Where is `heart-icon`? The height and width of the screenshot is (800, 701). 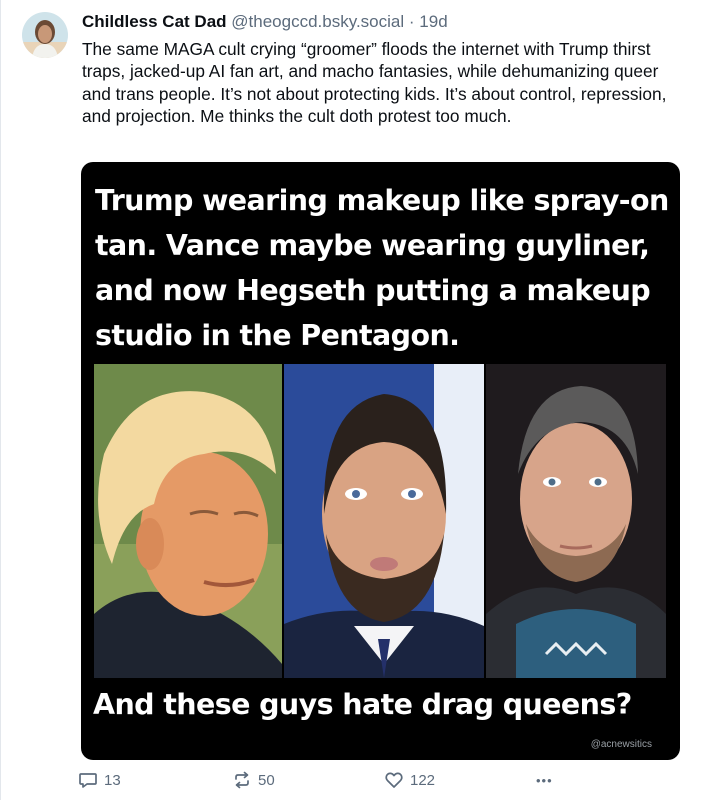
heart-icon is located at coordinates (394, 780).